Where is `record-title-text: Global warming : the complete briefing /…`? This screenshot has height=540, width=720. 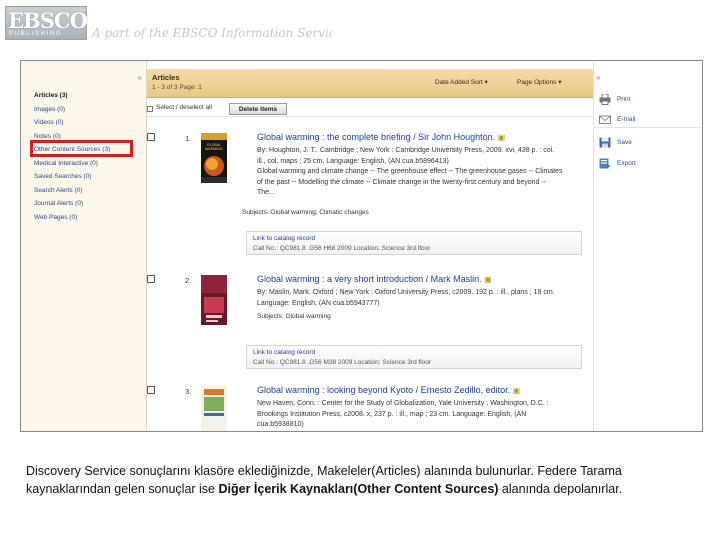 record-title-text: Global warming : the complete briefing /… is located at coordinates (376, 137).